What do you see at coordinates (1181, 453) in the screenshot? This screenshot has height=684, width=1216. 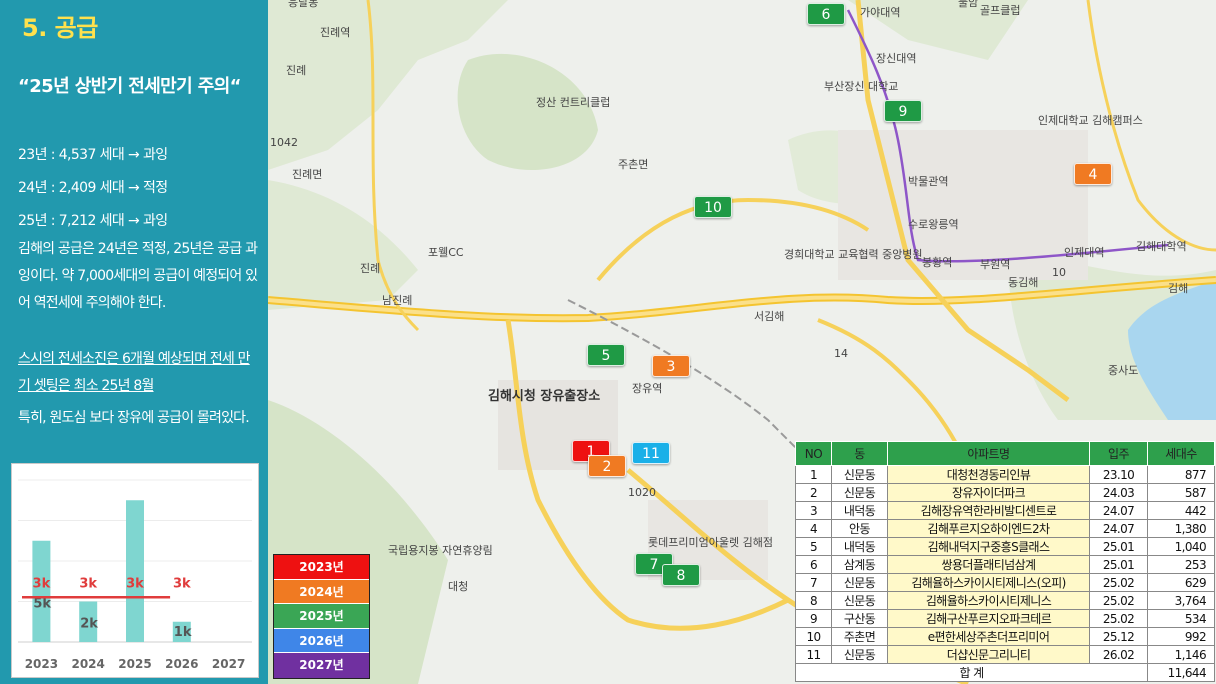 I see `header-households: 세대수` at bounding box center [1181, 453].